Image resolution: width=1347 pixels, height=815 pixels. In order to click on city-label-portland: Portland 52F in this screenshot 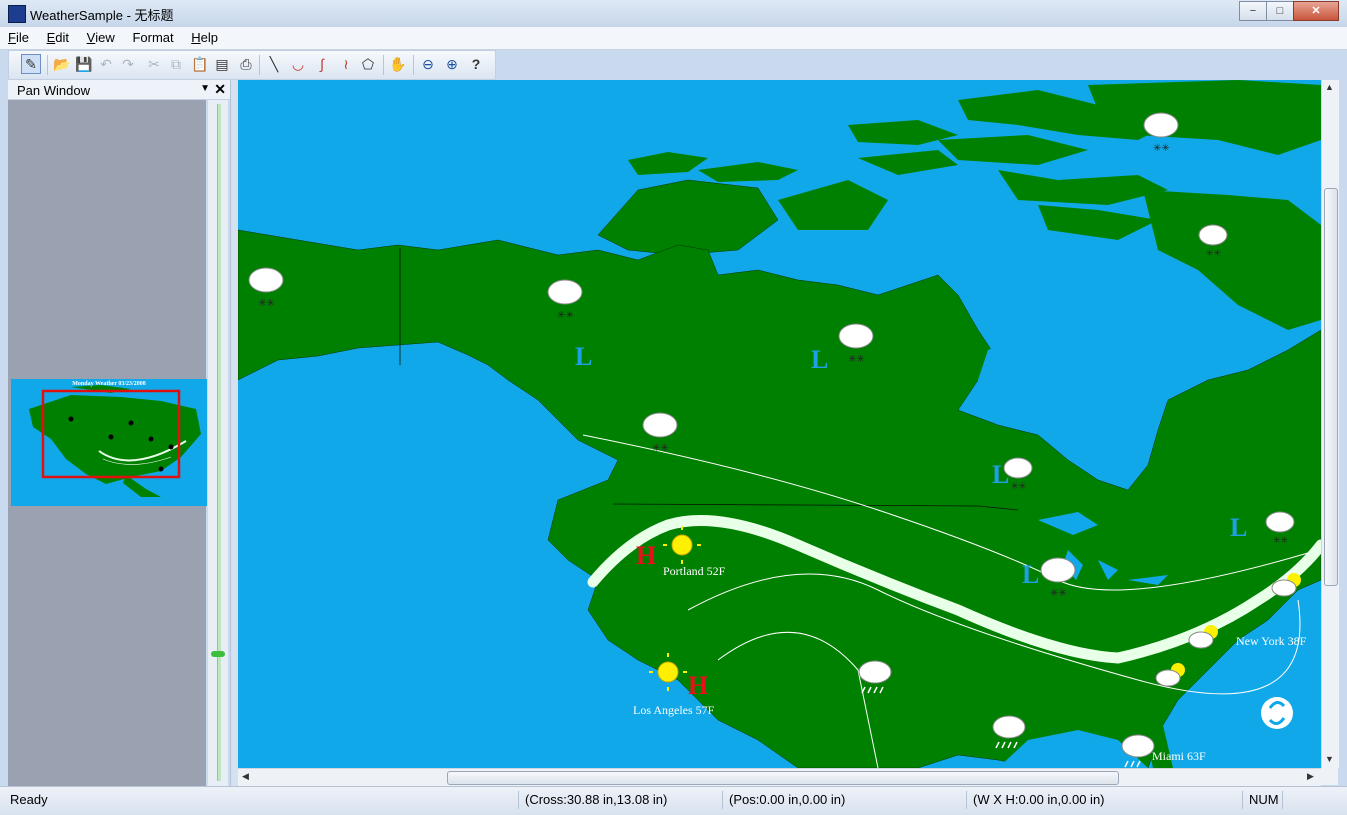, I will do `click(694, 571)`.